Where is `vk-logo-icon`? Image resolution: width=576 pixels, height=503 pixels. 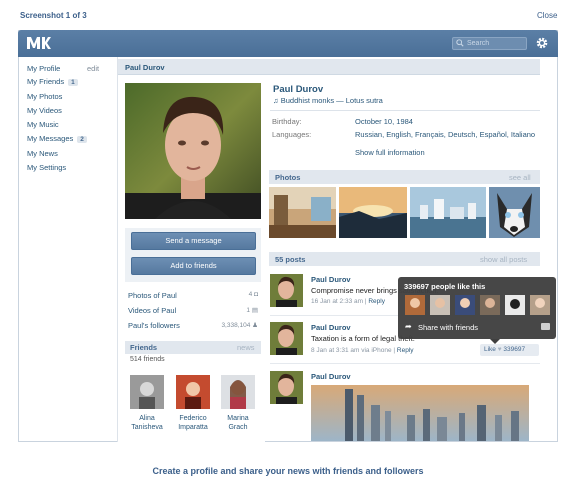
vk-logo-icon is located at coordinates (39, 43).